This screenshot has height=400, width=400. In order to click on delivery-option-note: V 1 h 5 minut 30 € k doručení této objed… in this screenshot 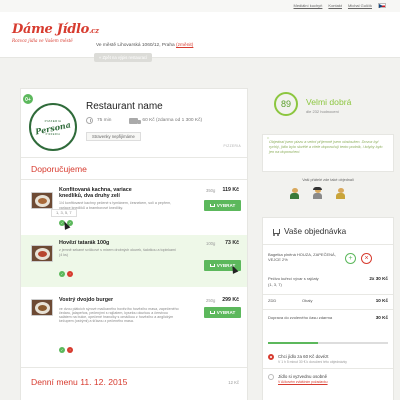, I will do `click(312, 362)`.